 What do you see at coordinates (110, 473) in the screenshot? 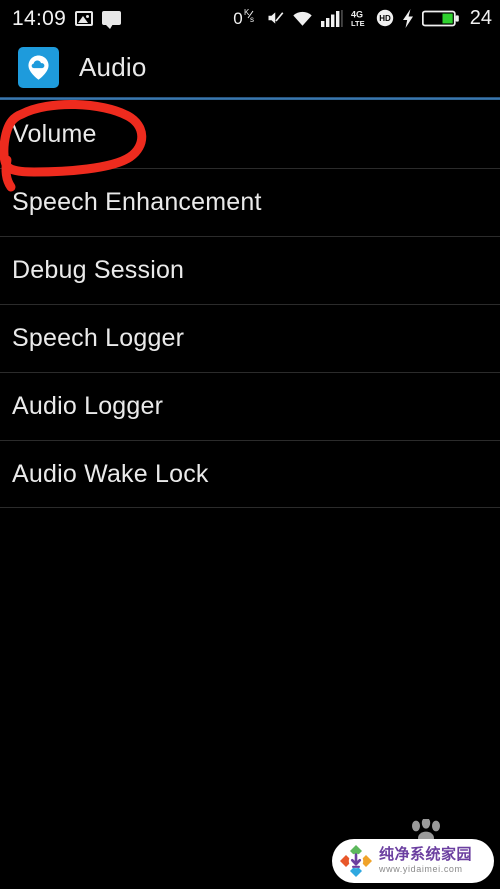
I see `list-item-label: Audio Wake Lock` at bounding box center [110, 473].